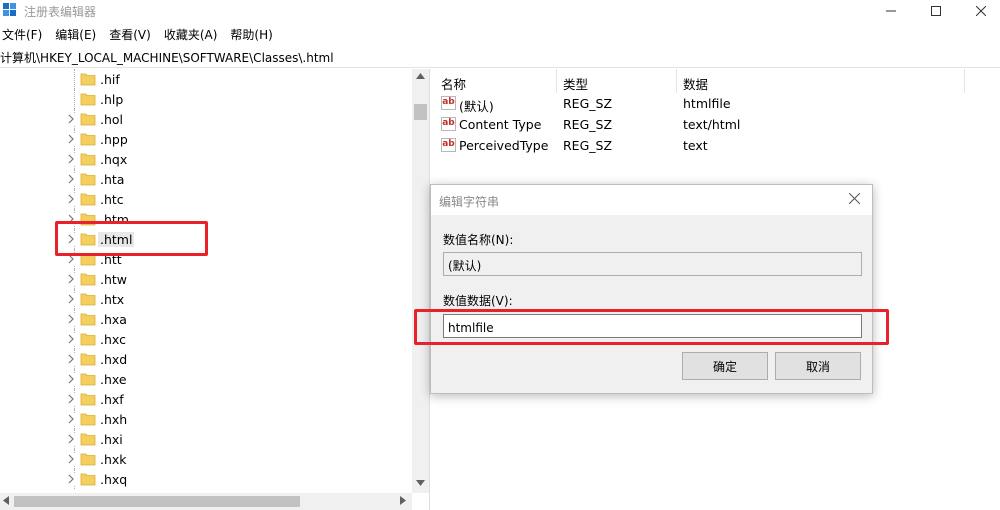 Image resolution: width=1000 pixels, height=510 pixels. What do you see at coordinates (206, 219) in the screenshot?
I see `tree-item: .htm` at bounding box center [206, 219].